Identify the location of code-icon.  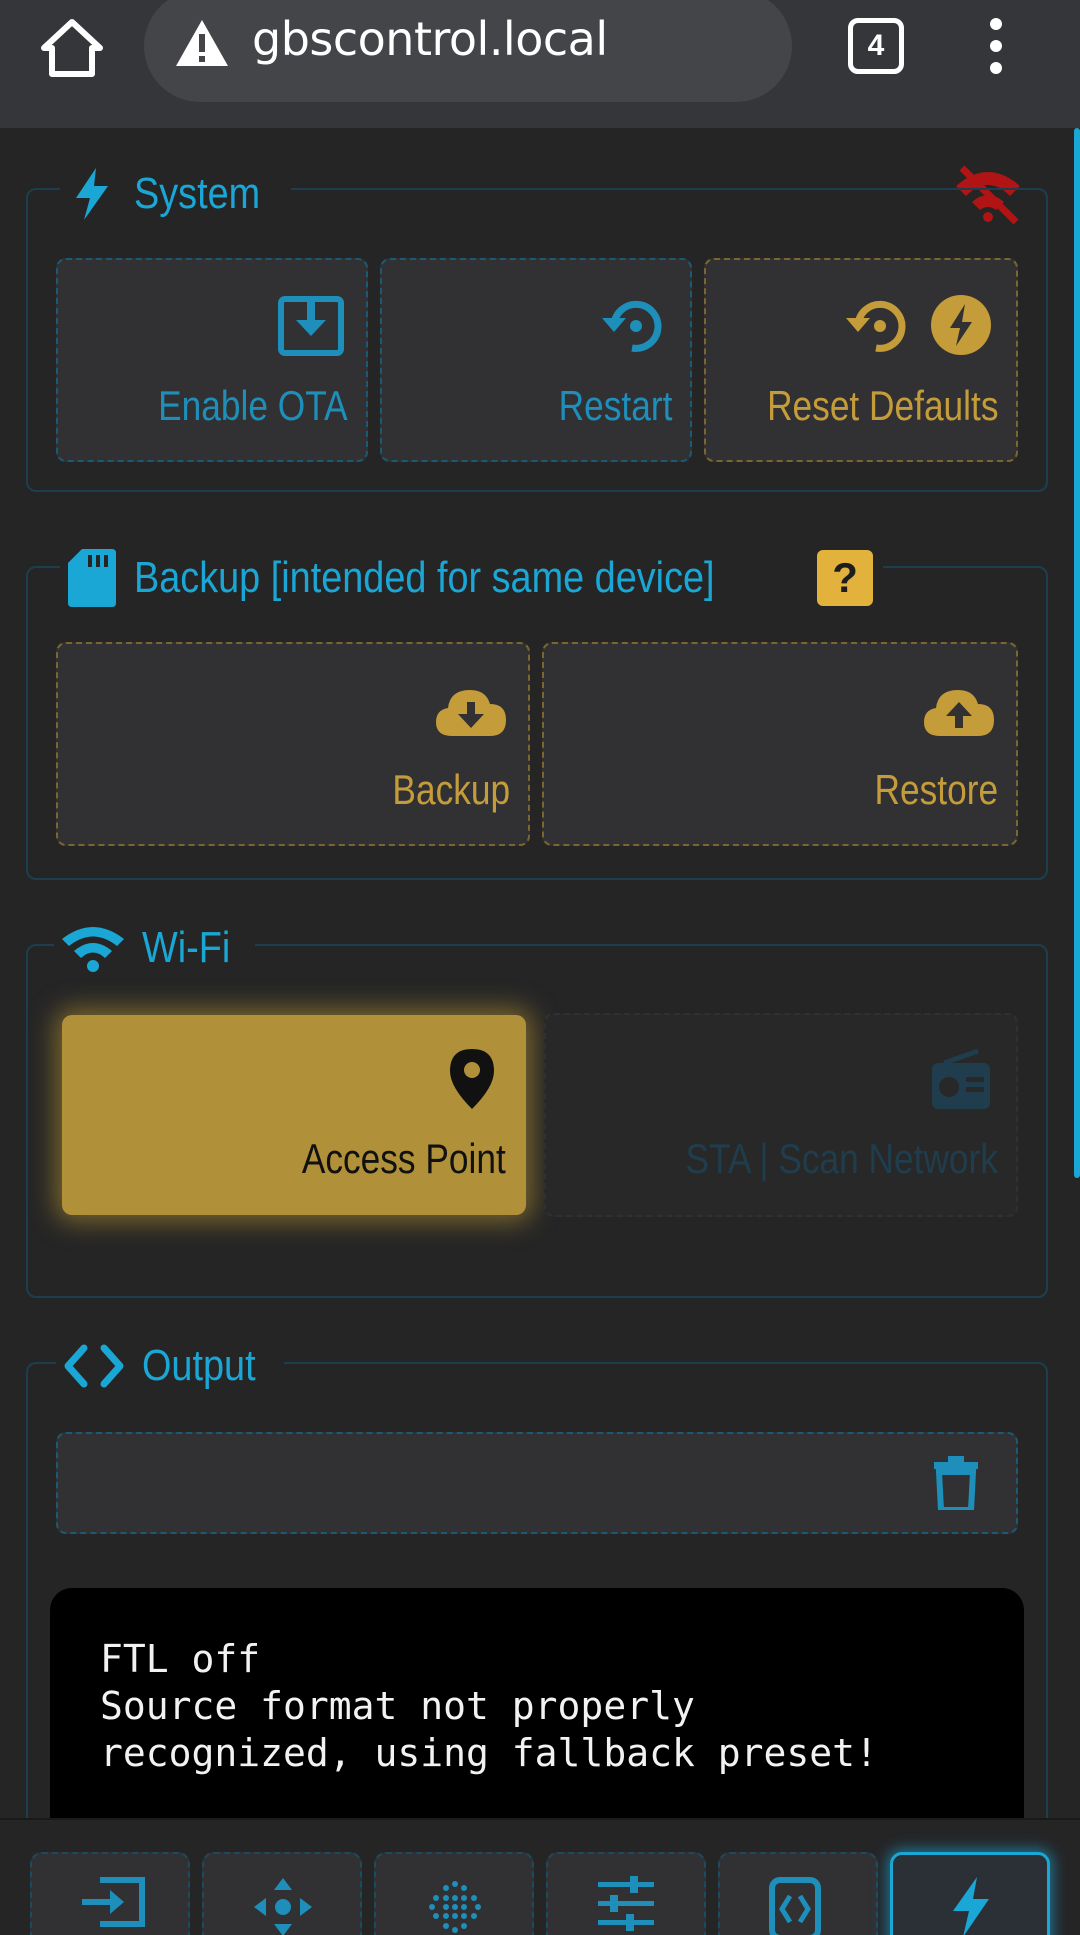
(94, 1366).